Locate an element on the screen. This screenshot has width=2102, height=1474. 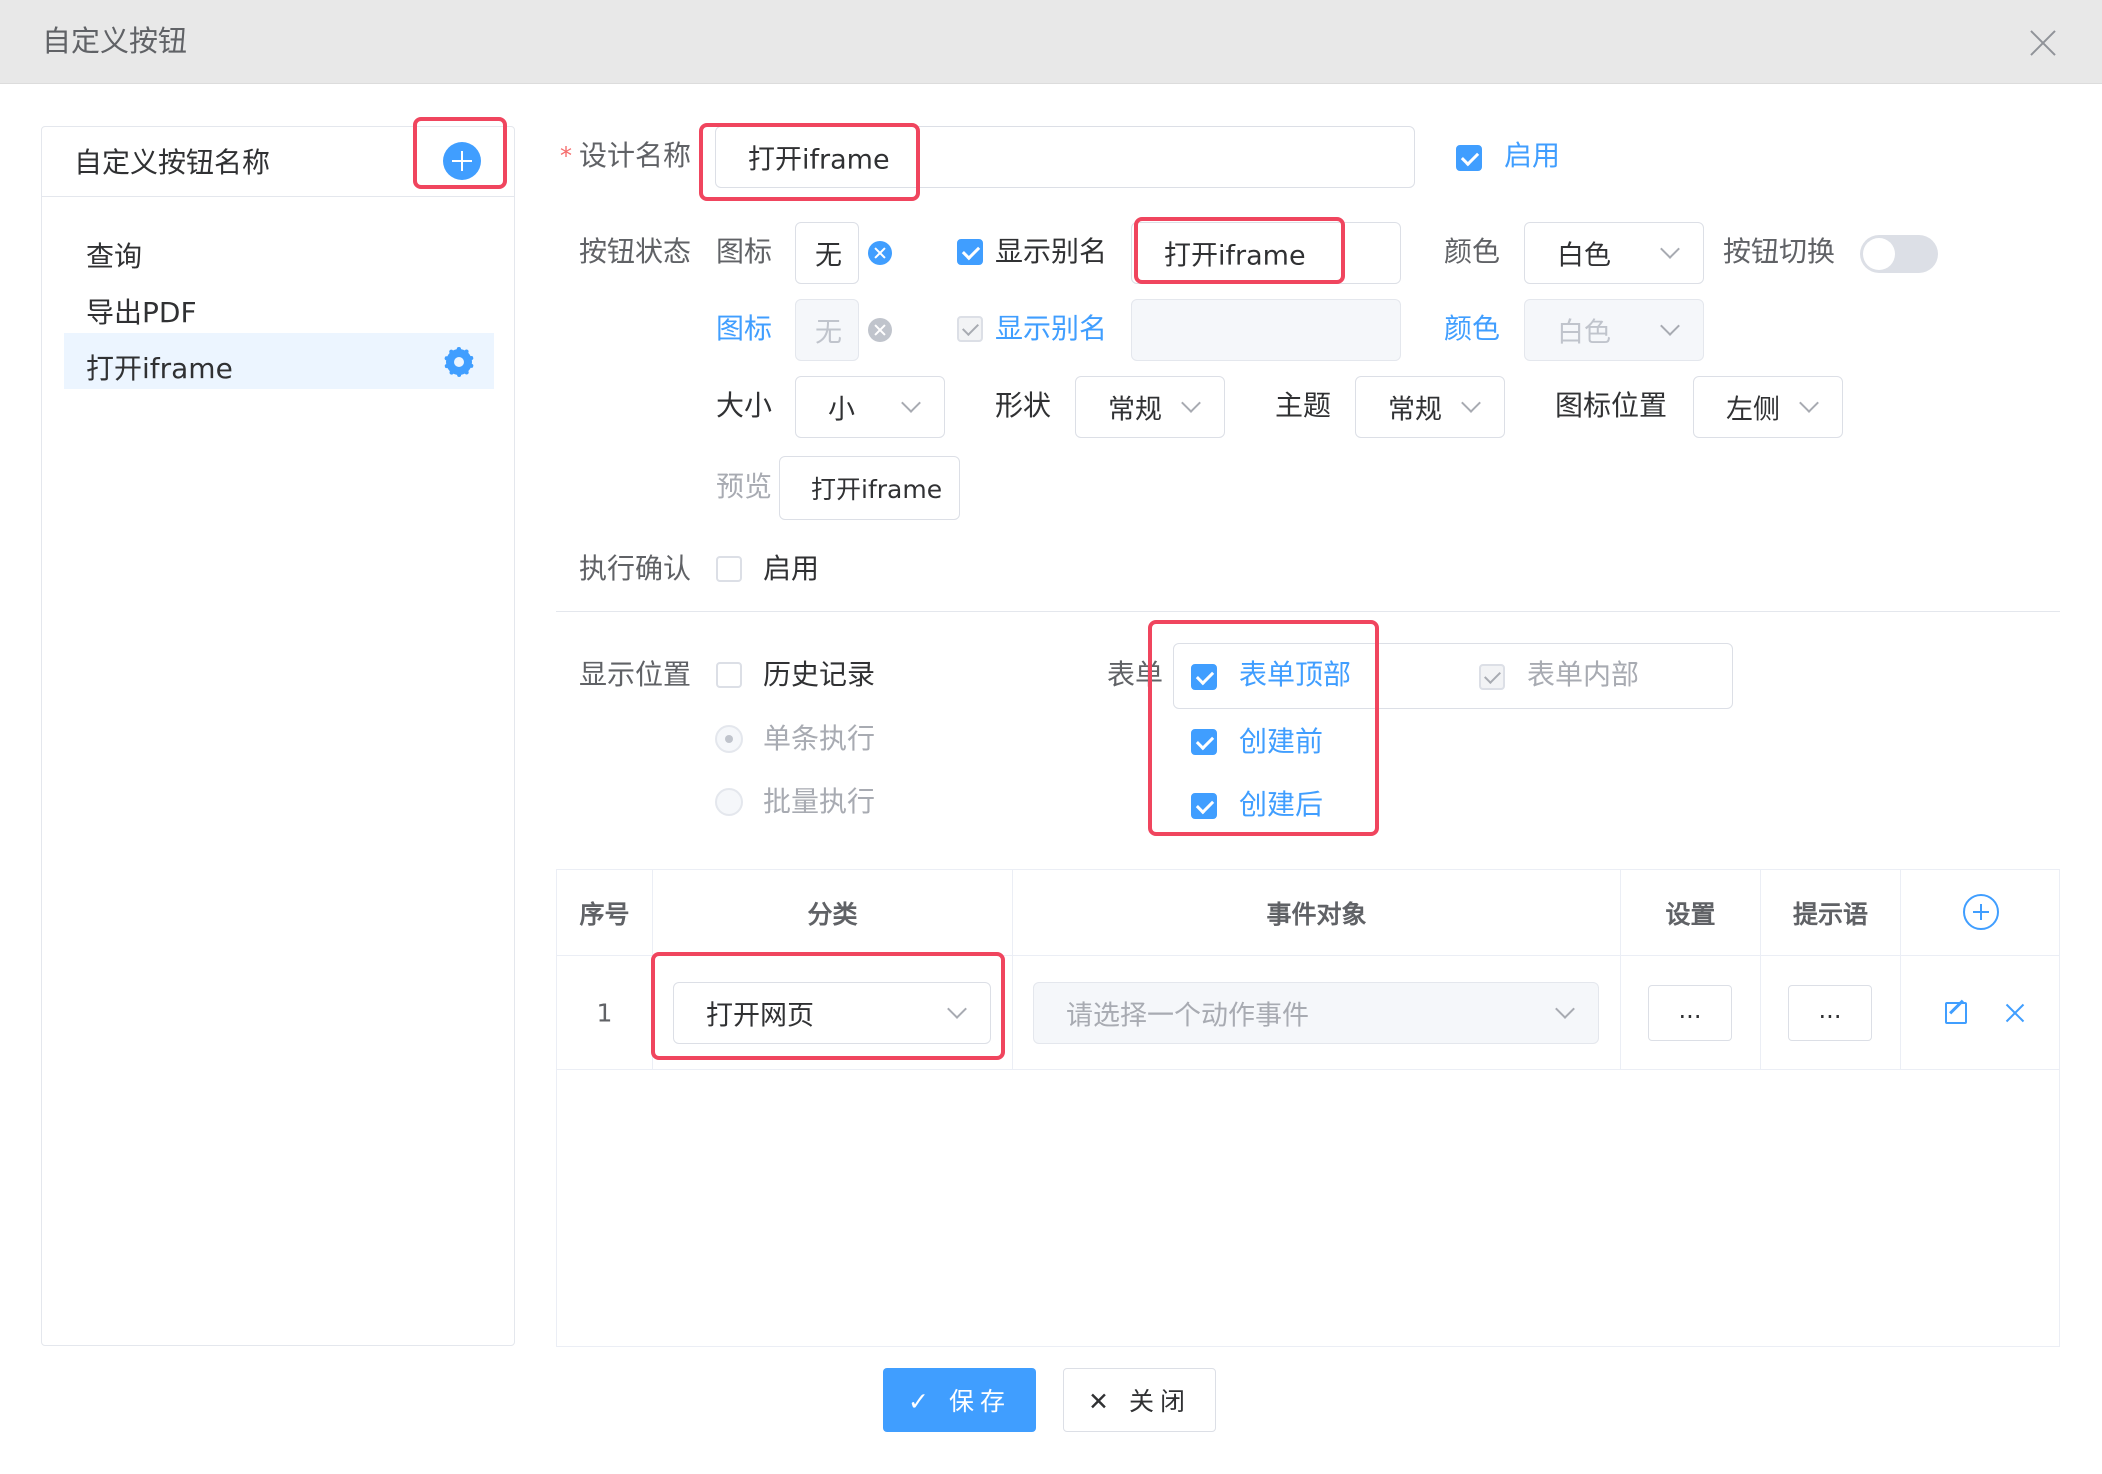
add-row-icon is located at coordinates (1981, 912).